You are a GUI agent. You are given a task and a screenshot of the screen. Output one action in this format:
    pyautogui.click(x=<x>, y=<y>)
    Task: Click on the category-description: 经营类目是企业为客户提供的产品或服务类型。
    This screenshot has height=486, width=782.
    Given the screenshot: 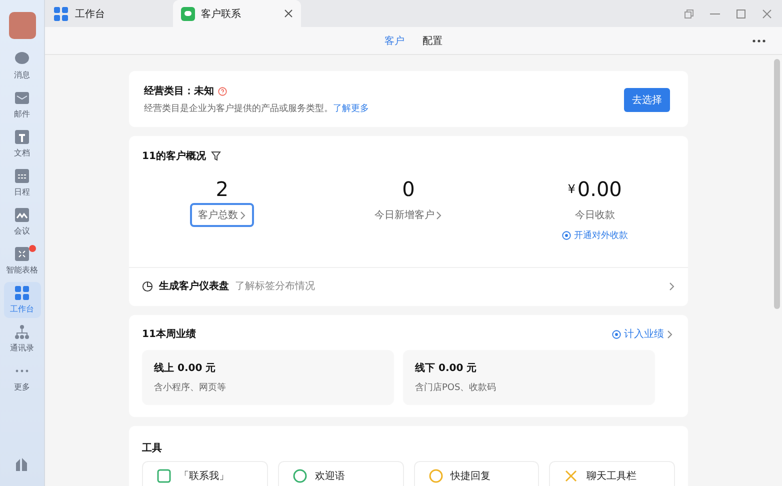 What is the action you would take?
    pyautogui.click(x=238, y=108)
    